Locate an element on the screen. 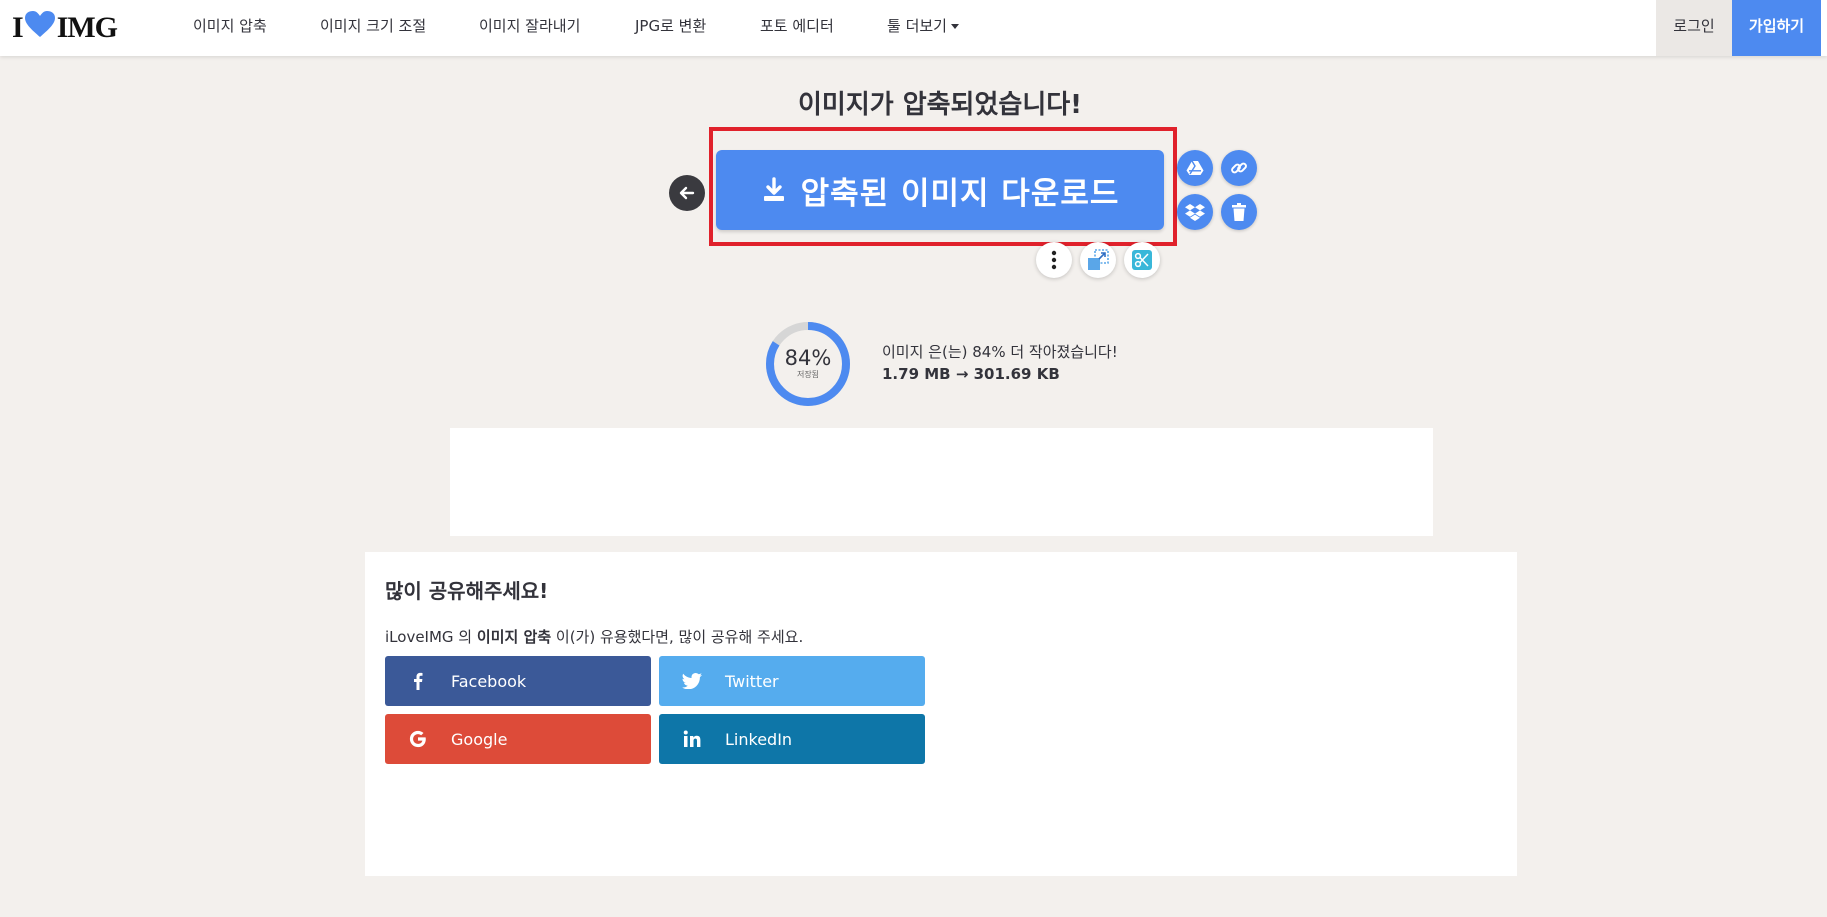 Image resolution: width=1827 pixels, height=917 pixels. file-sizes: 1.79 MB → 301.69 KB is located at coordinates (971, 374).